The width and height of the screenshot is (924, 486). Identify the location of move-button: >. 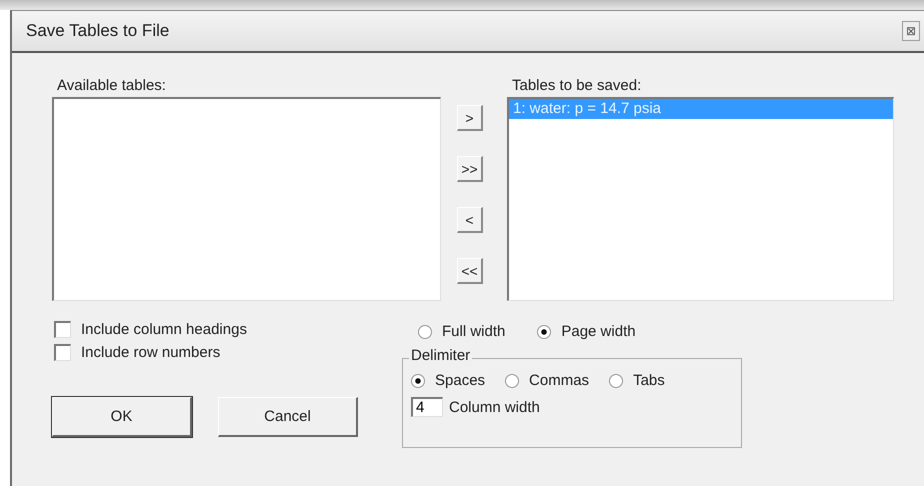
(470, 118).